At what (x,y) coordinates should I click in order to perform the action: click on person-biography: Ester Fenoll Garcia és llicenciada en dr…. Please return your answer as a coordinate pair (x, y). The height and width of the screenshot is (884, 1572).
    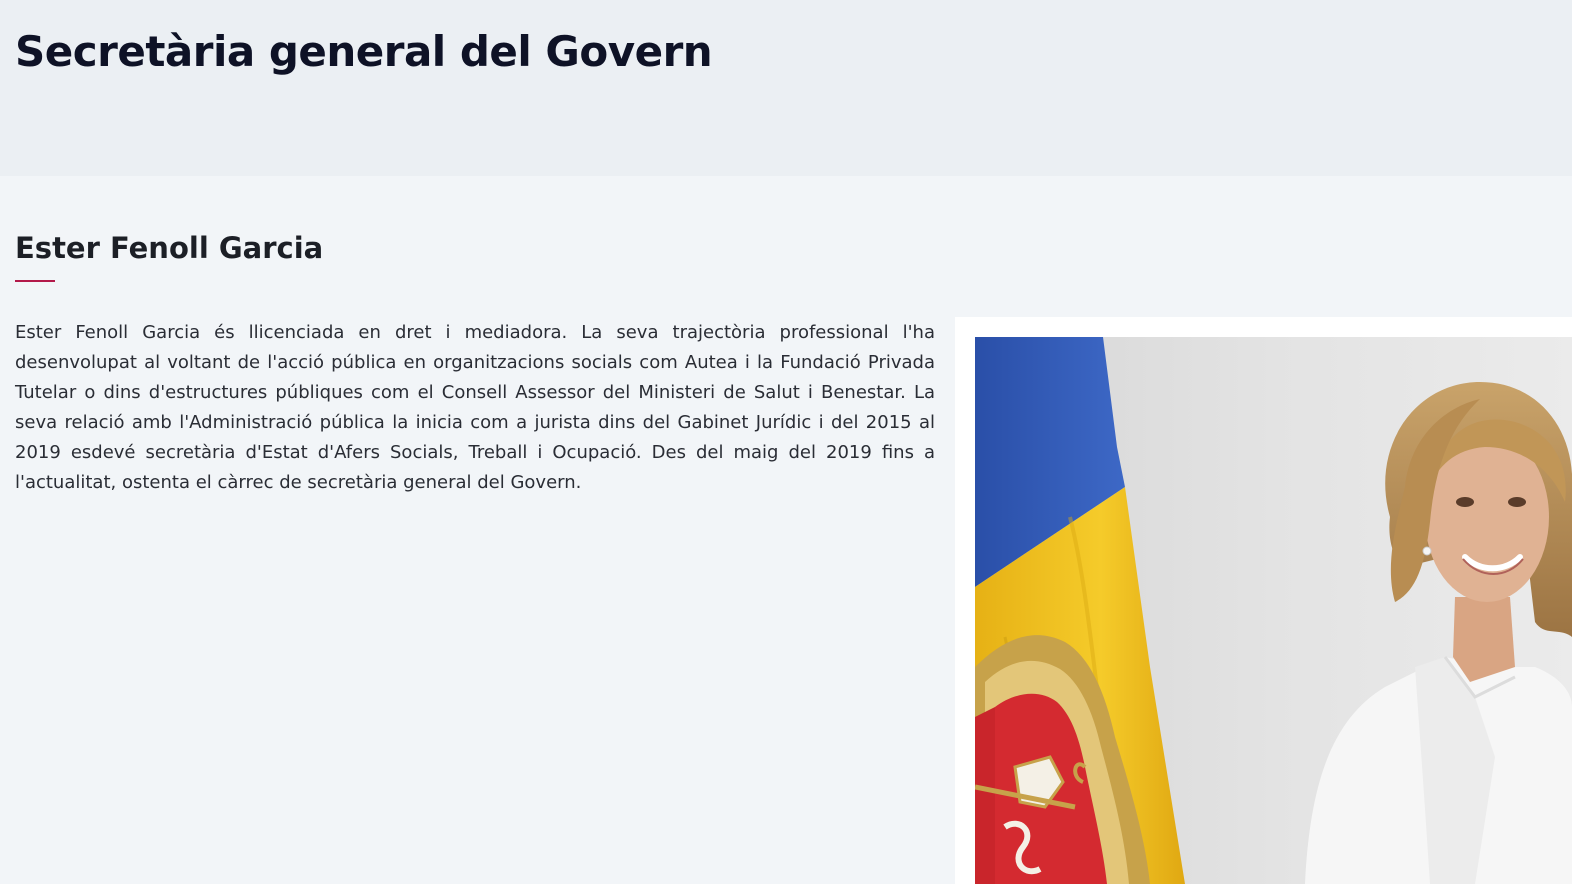
    Looking at the image, I should click on (475, 407).